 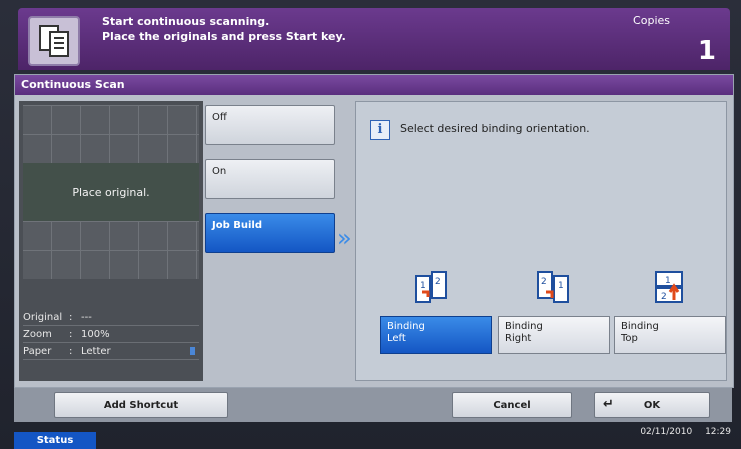 What do you see at coordinates (55, 440) in the screenshot?
I see `status-button: Status` at bounding box center [55, 440].